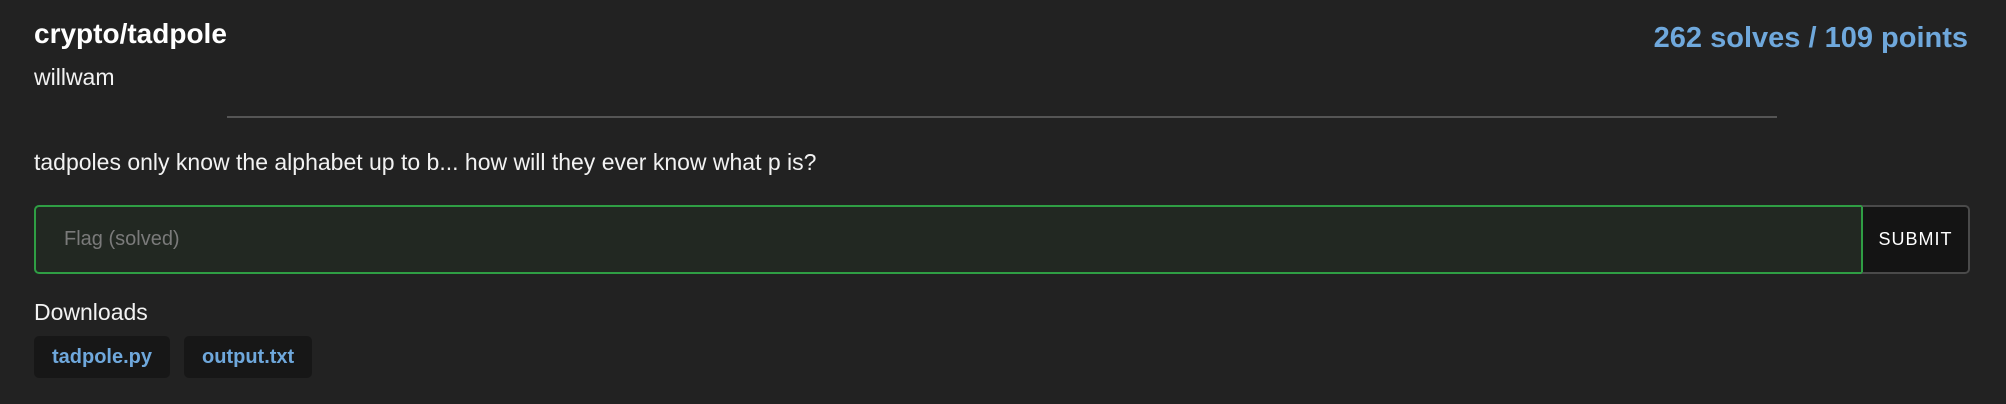 The width and height of the screenshot is (2006, 404). I want to click on header-divider, so click(1002, 117).